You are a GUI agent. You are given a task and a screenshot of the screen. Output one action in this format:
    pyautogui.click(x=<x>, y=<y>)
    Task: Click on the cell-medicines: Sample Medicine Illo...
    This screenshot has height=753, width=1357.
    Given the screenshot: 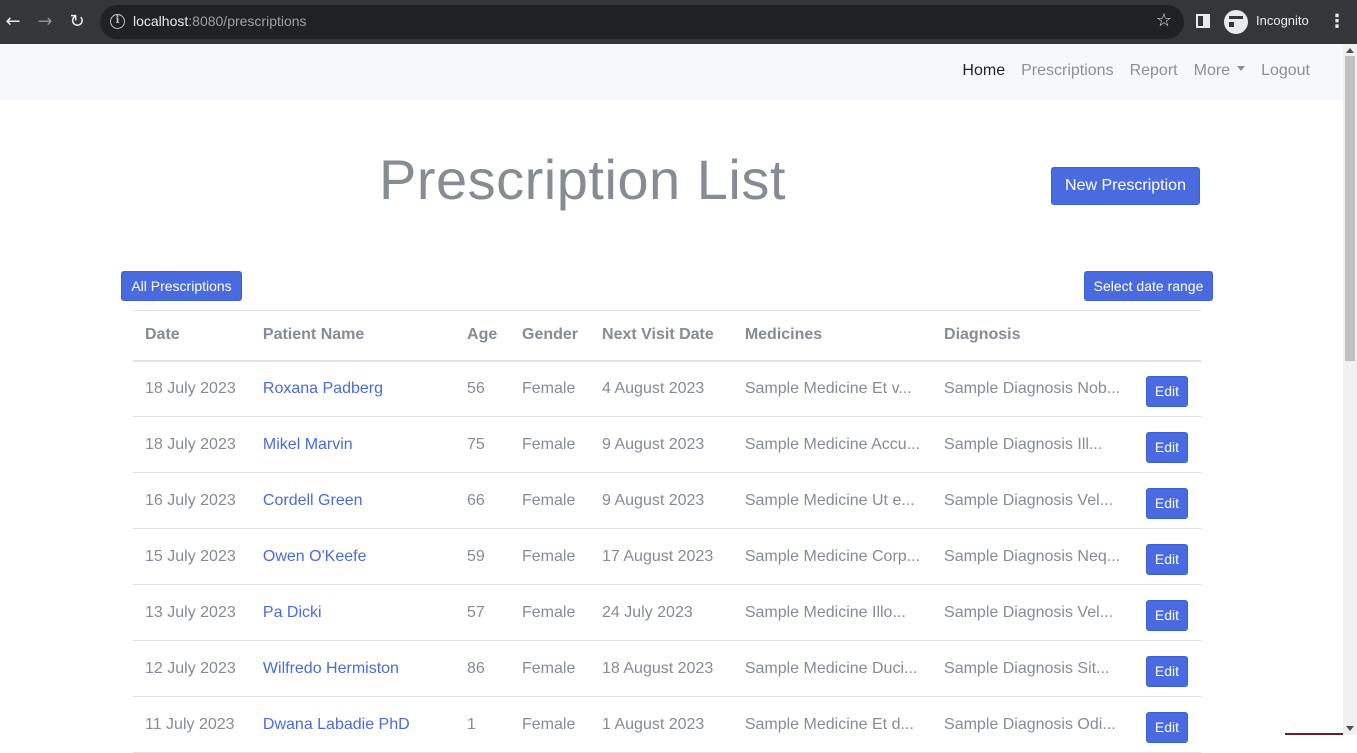 What is the action you would take?
    pyautogui.click(x=832, y=612)
    